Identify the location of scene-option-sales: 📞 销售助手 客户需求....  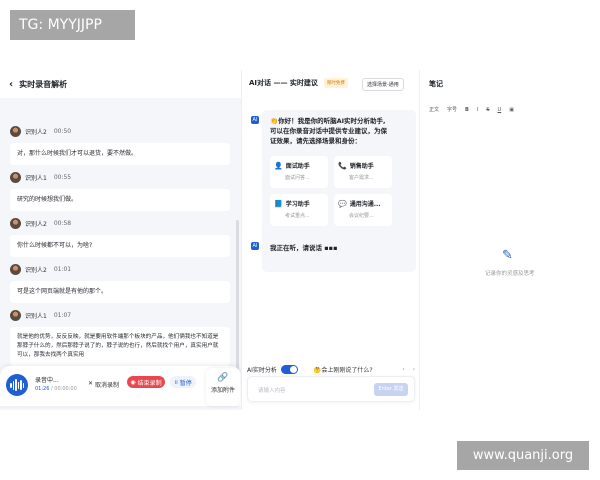
(363, 172).